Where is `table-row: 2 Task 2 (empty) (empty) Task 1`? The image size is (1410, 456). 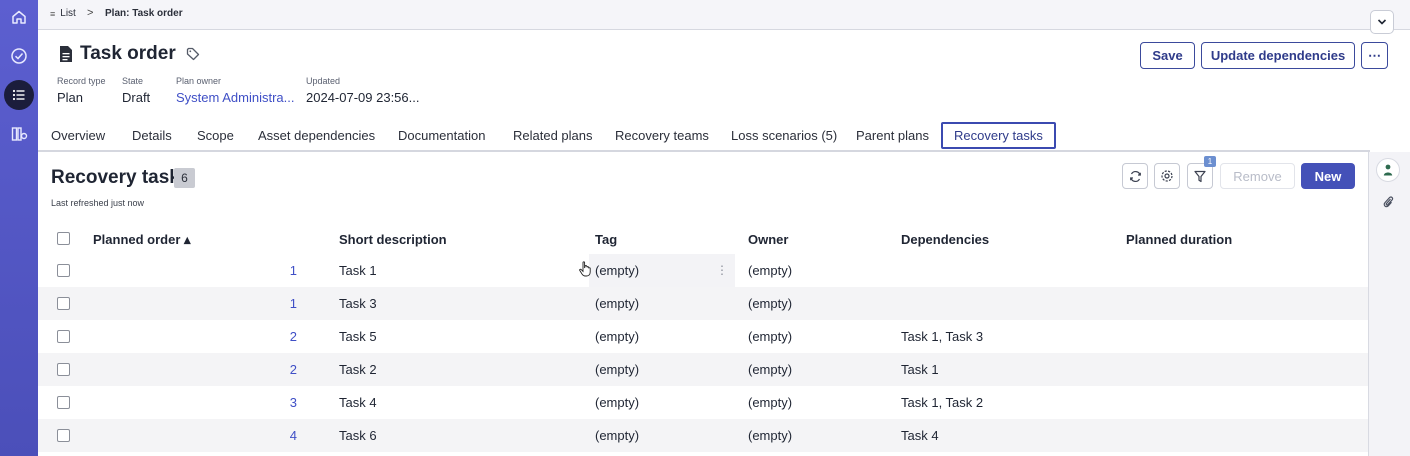
table-row: 2 Task 2 (empty) (empty) Task 1 is located at coordinates (703, 369).